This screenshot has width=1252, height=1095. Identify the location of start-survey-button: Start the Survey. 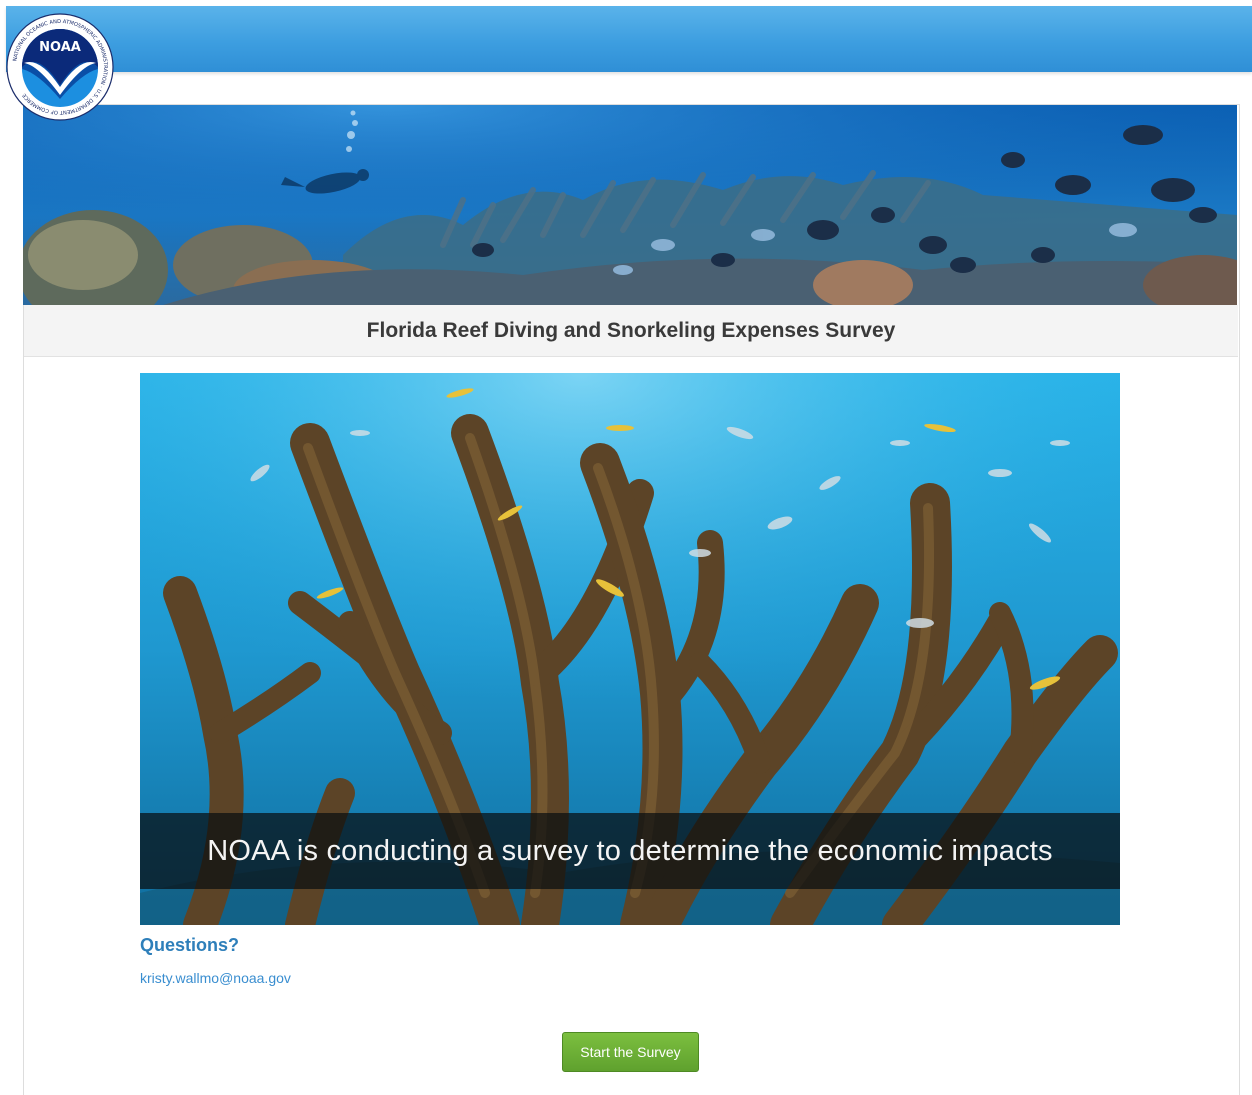
(630, 1052).